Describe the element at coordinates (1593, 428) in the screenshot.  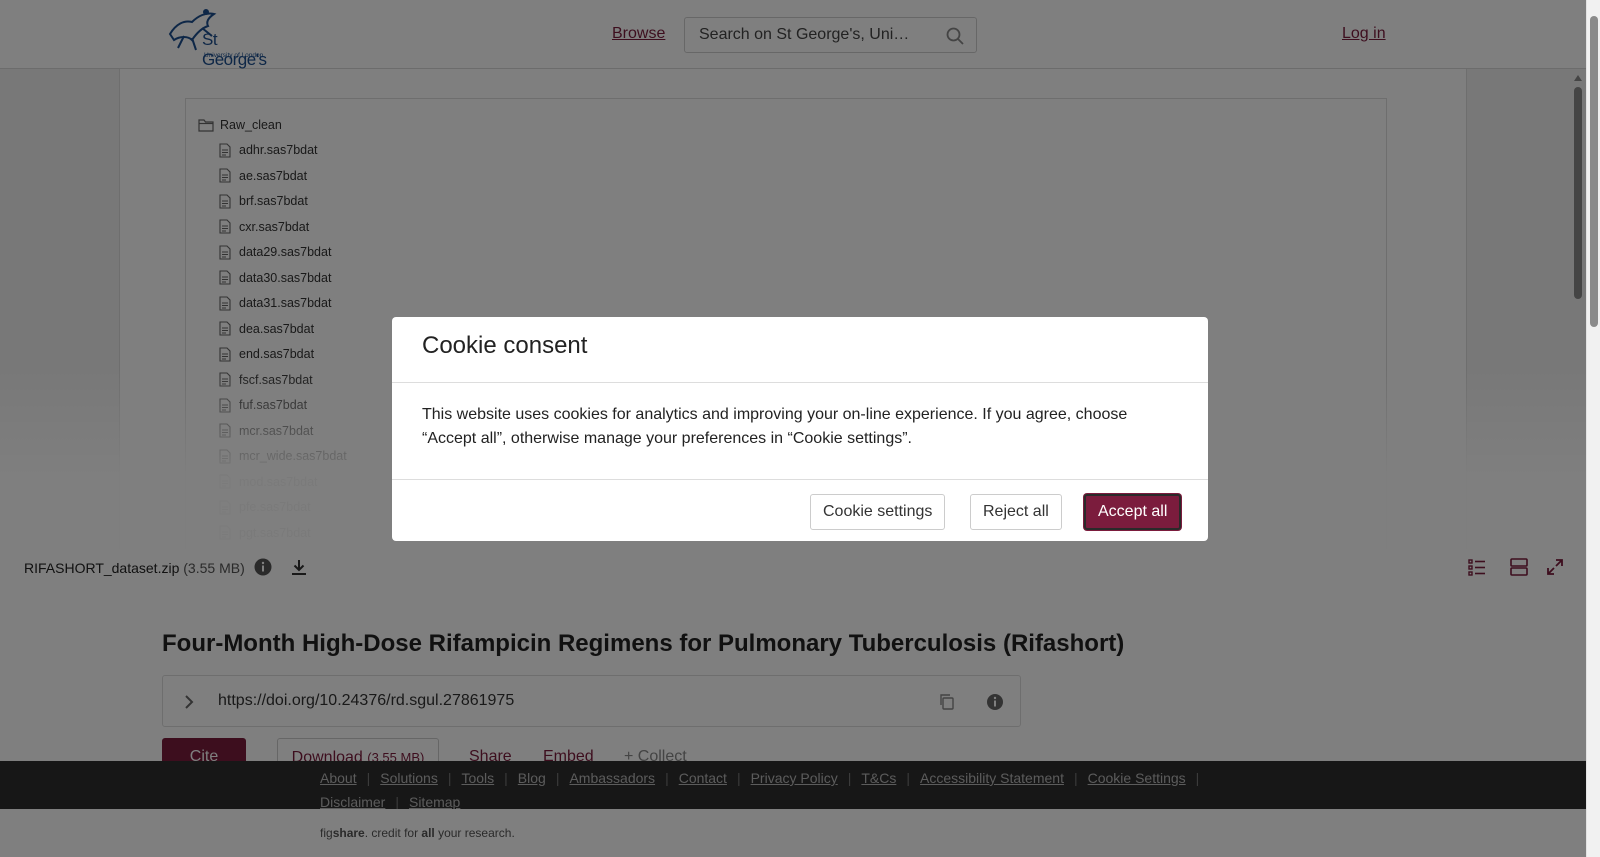
I see `page-scrollbar` at that location.